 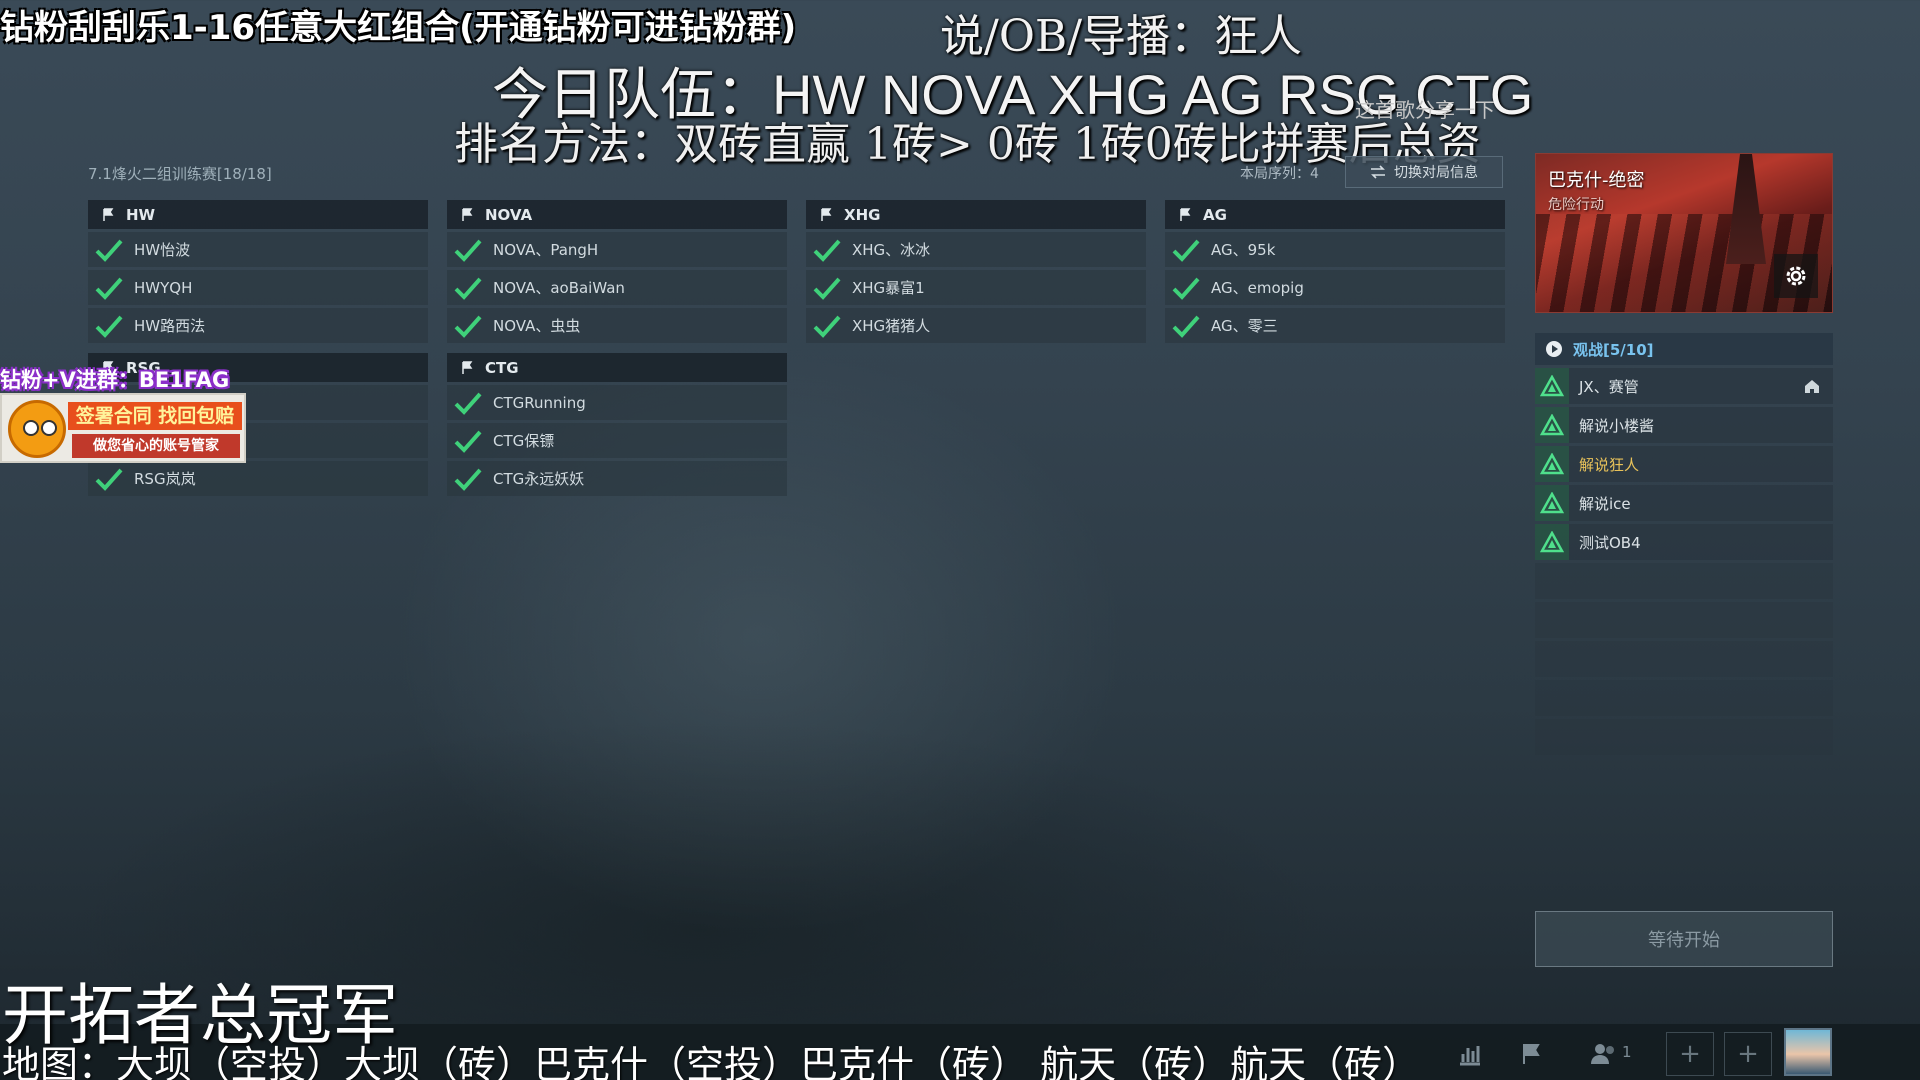 I want to click on spectator-row: 测试OB4, so click(x=1684, y=542).